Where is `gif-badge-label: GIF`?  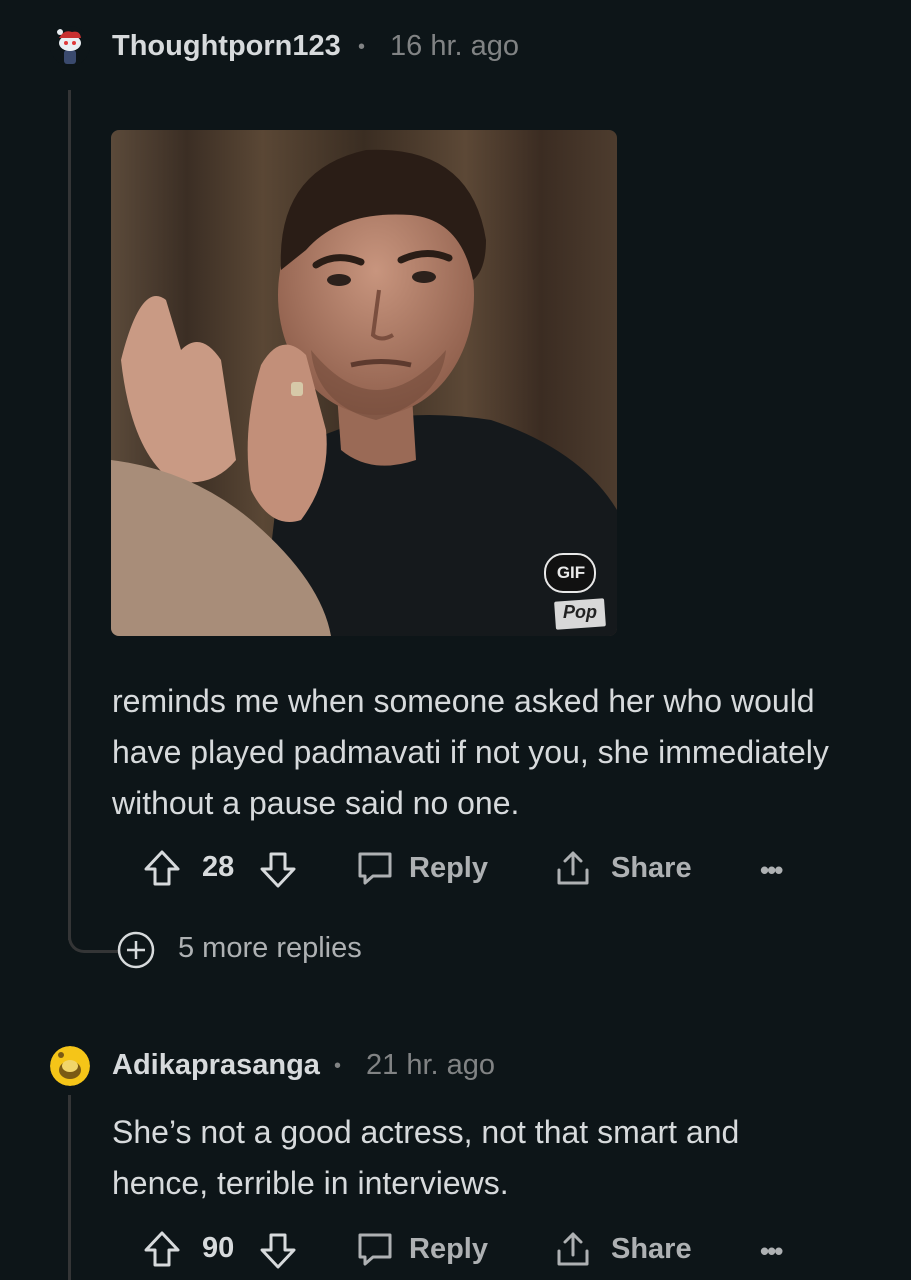 gif-badge-label: GIF is located at coordinates (571, 572).